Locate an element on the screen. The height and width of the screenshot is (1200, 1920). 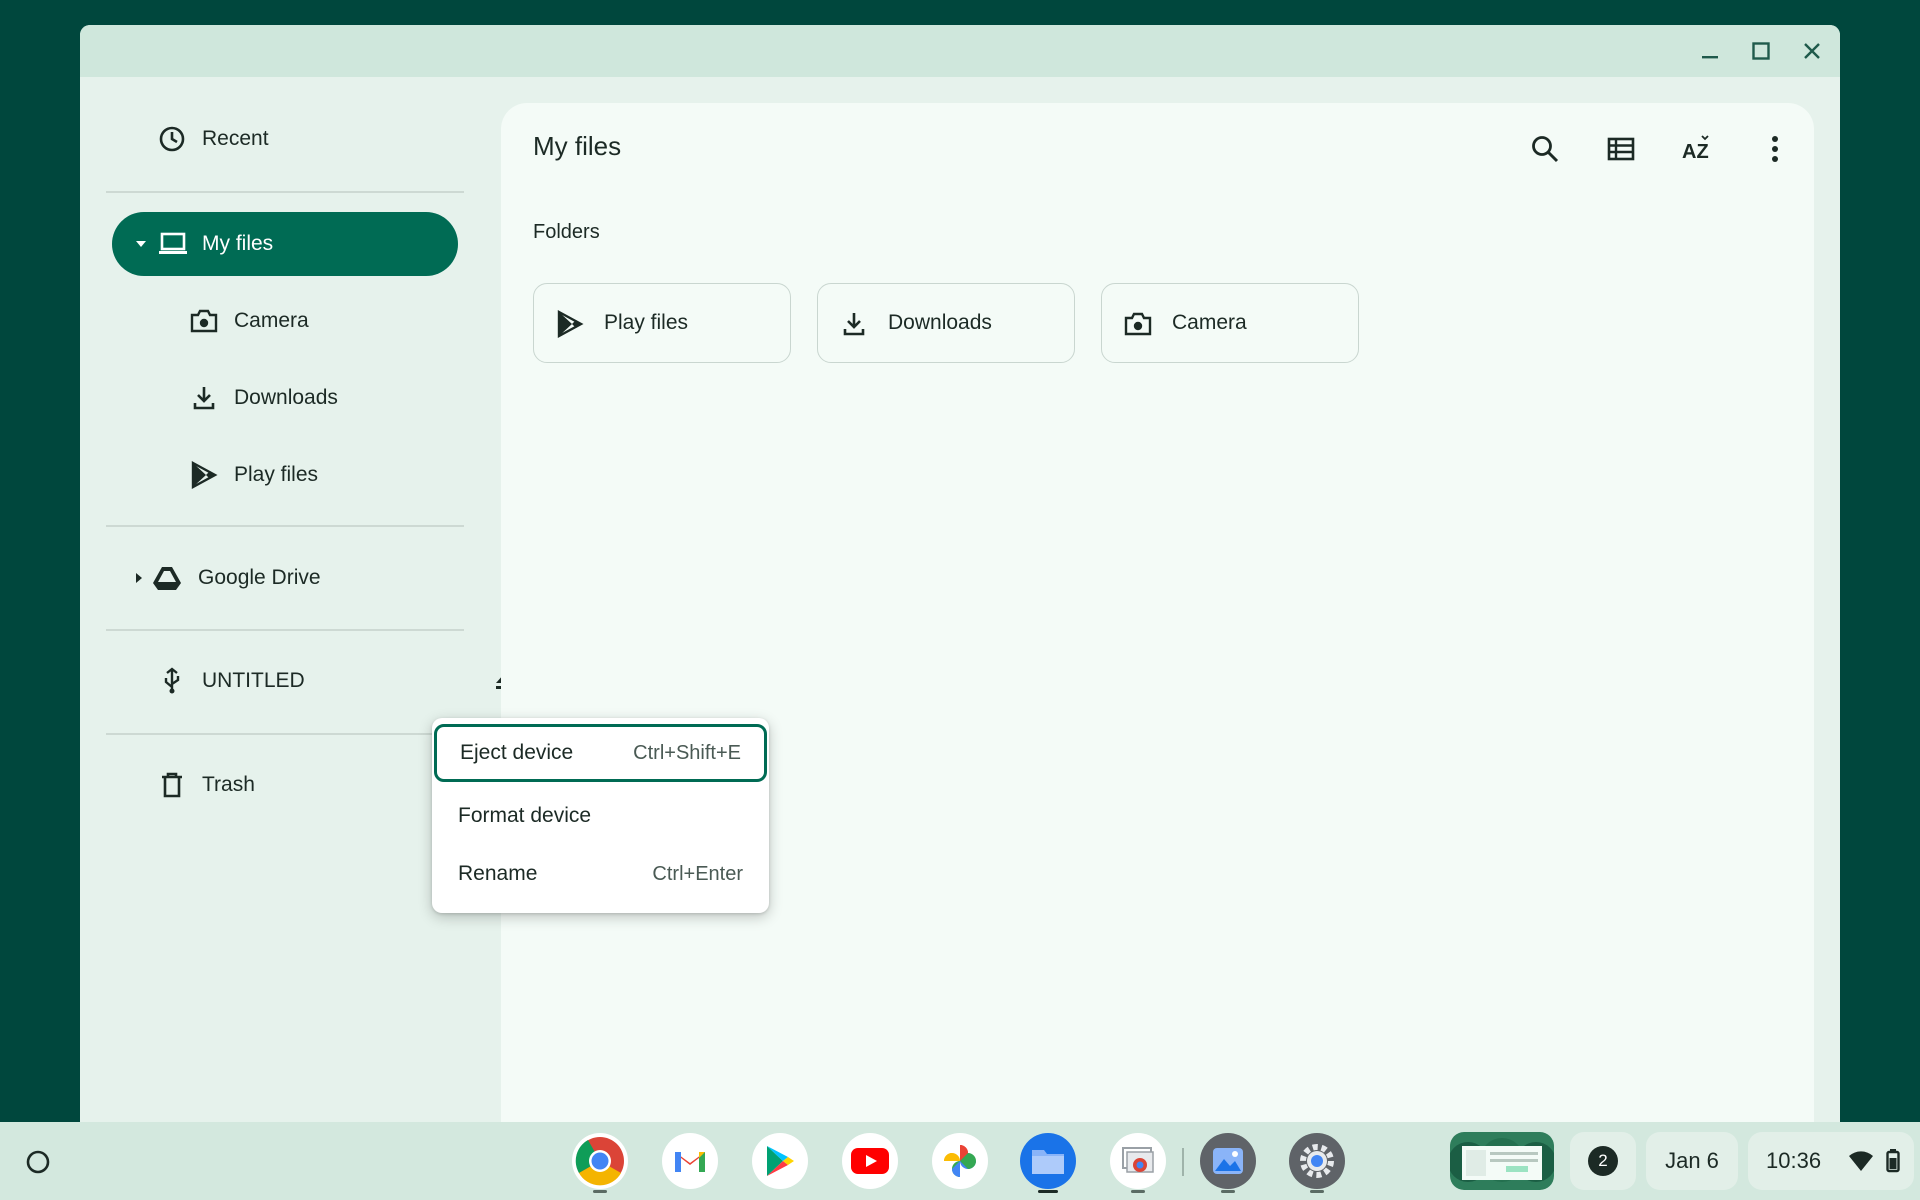
more-options-button is located at coordinates (1775, 149).